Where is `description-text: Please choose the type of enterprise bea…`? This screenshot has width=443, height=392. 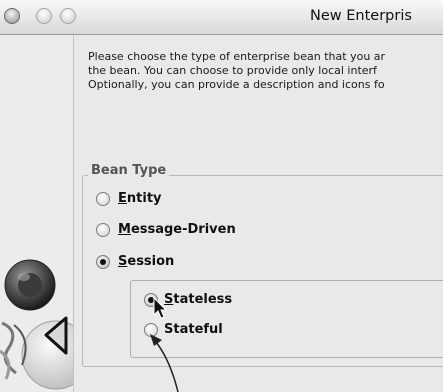
description-text: Please choose the type of enterprise bea… is located at coordinates (265, 71).